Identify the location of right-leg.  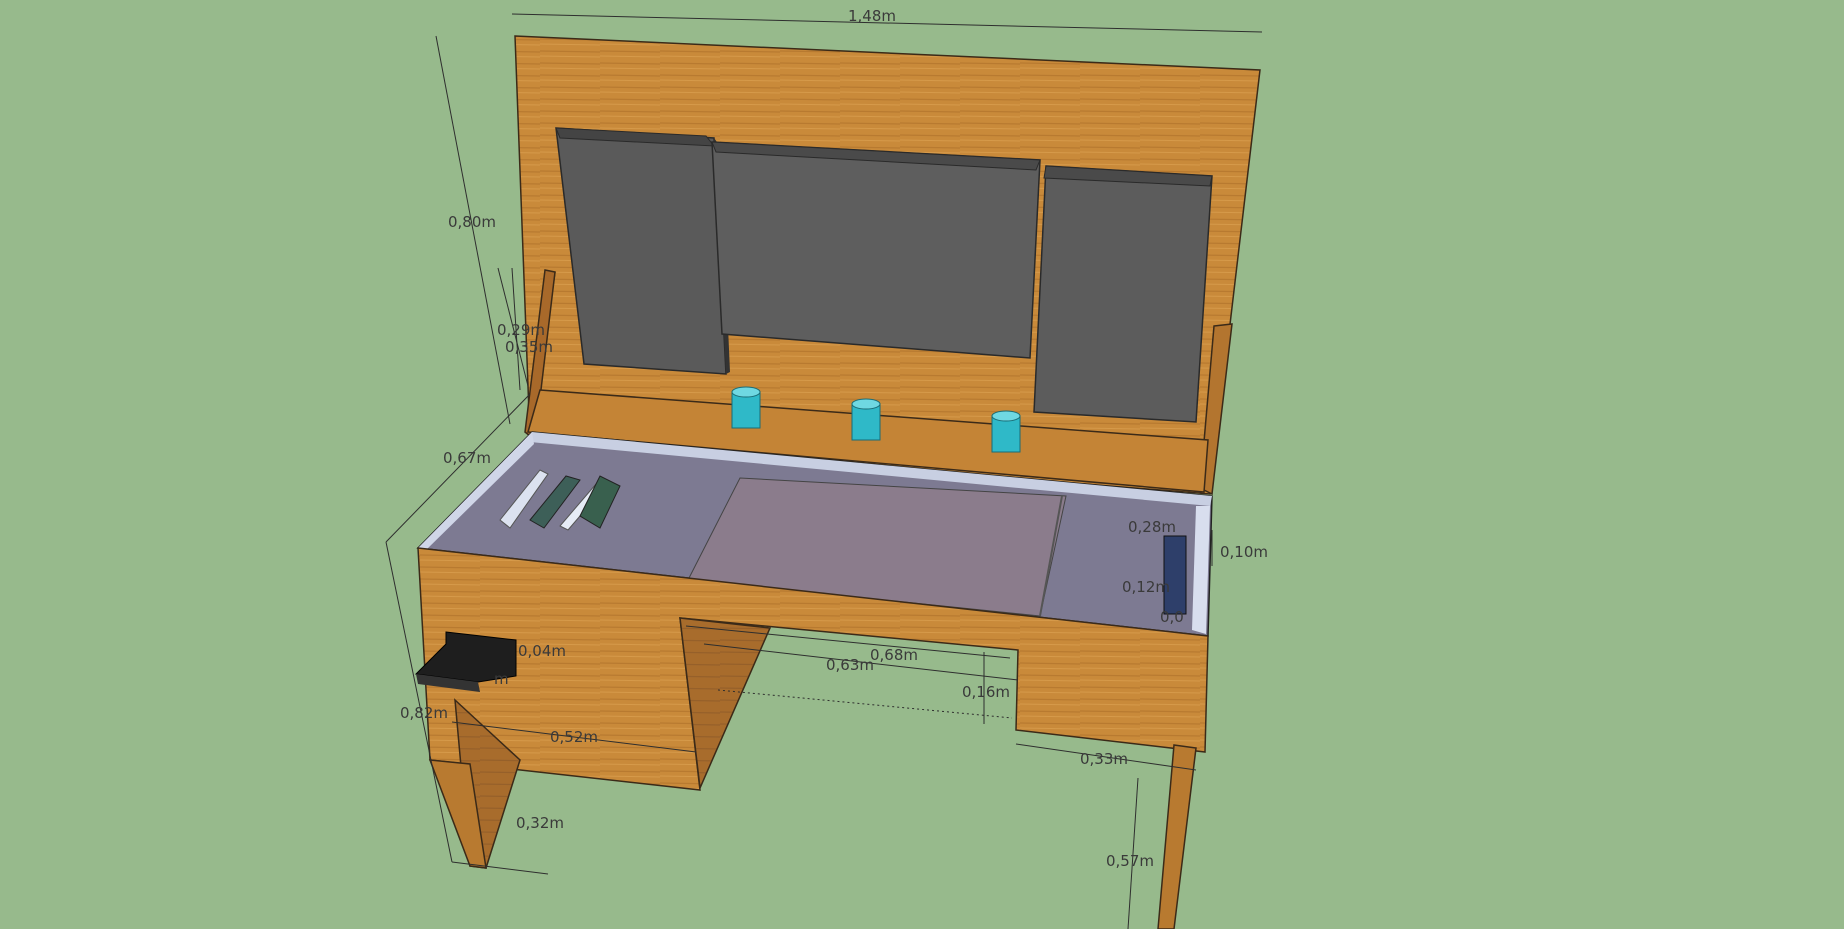
(1177, 836).